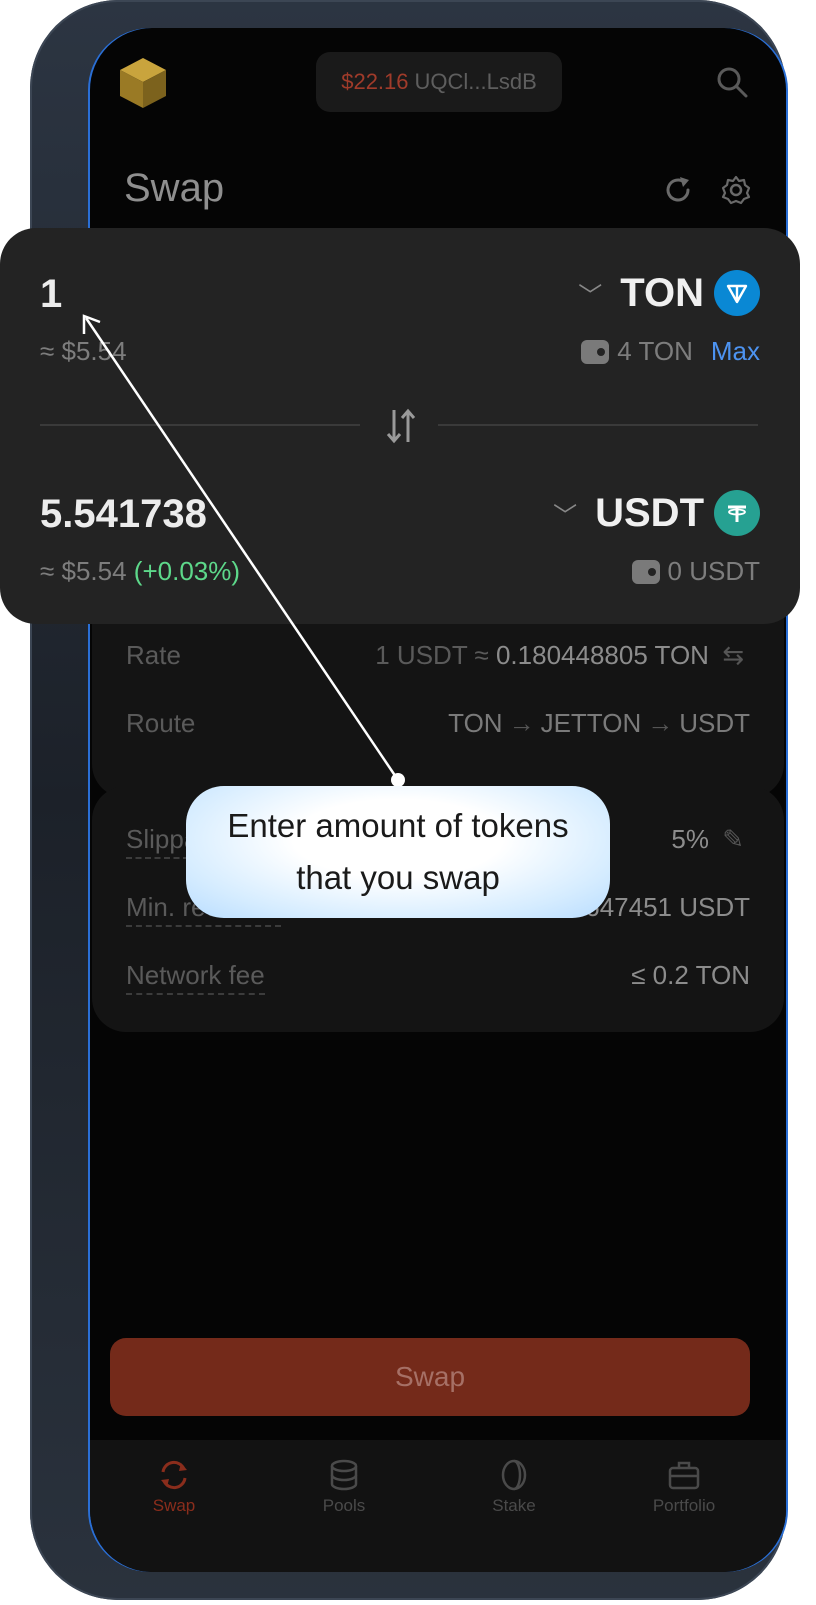  I want to click on tab-label: Swap, so click(174, 1505).